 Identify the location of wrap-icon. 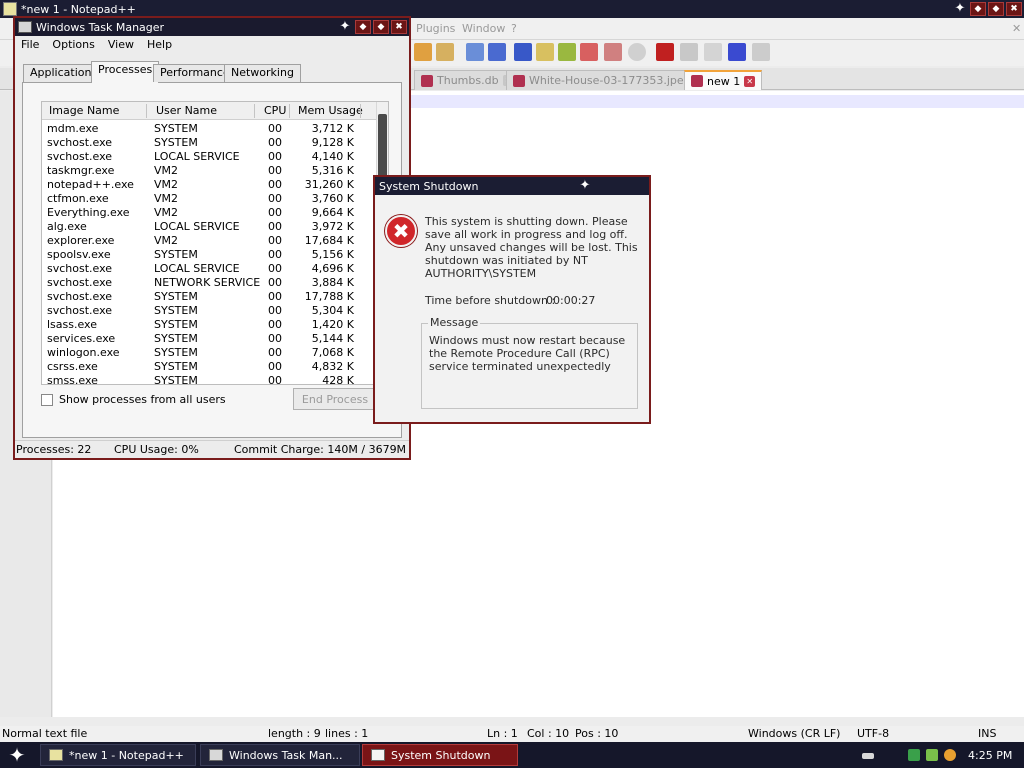
(475, 52).